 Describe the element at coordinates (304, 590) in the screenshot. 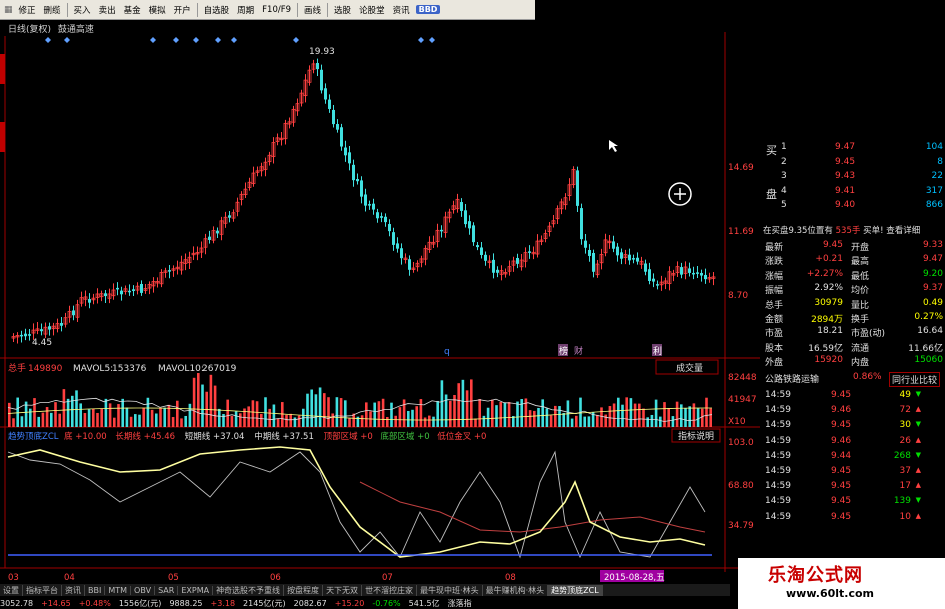

I see `bottom-tab: 按盘程度` at that location.